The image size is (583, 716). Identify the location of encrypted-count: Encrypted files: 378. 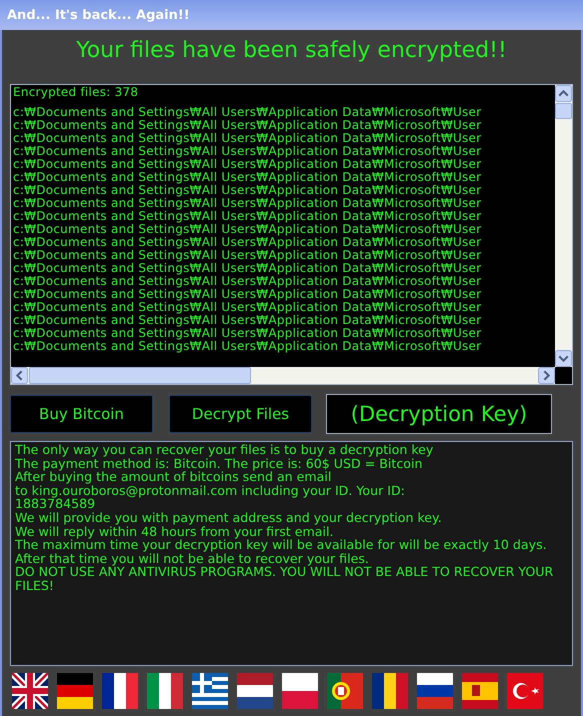
(76, 92).